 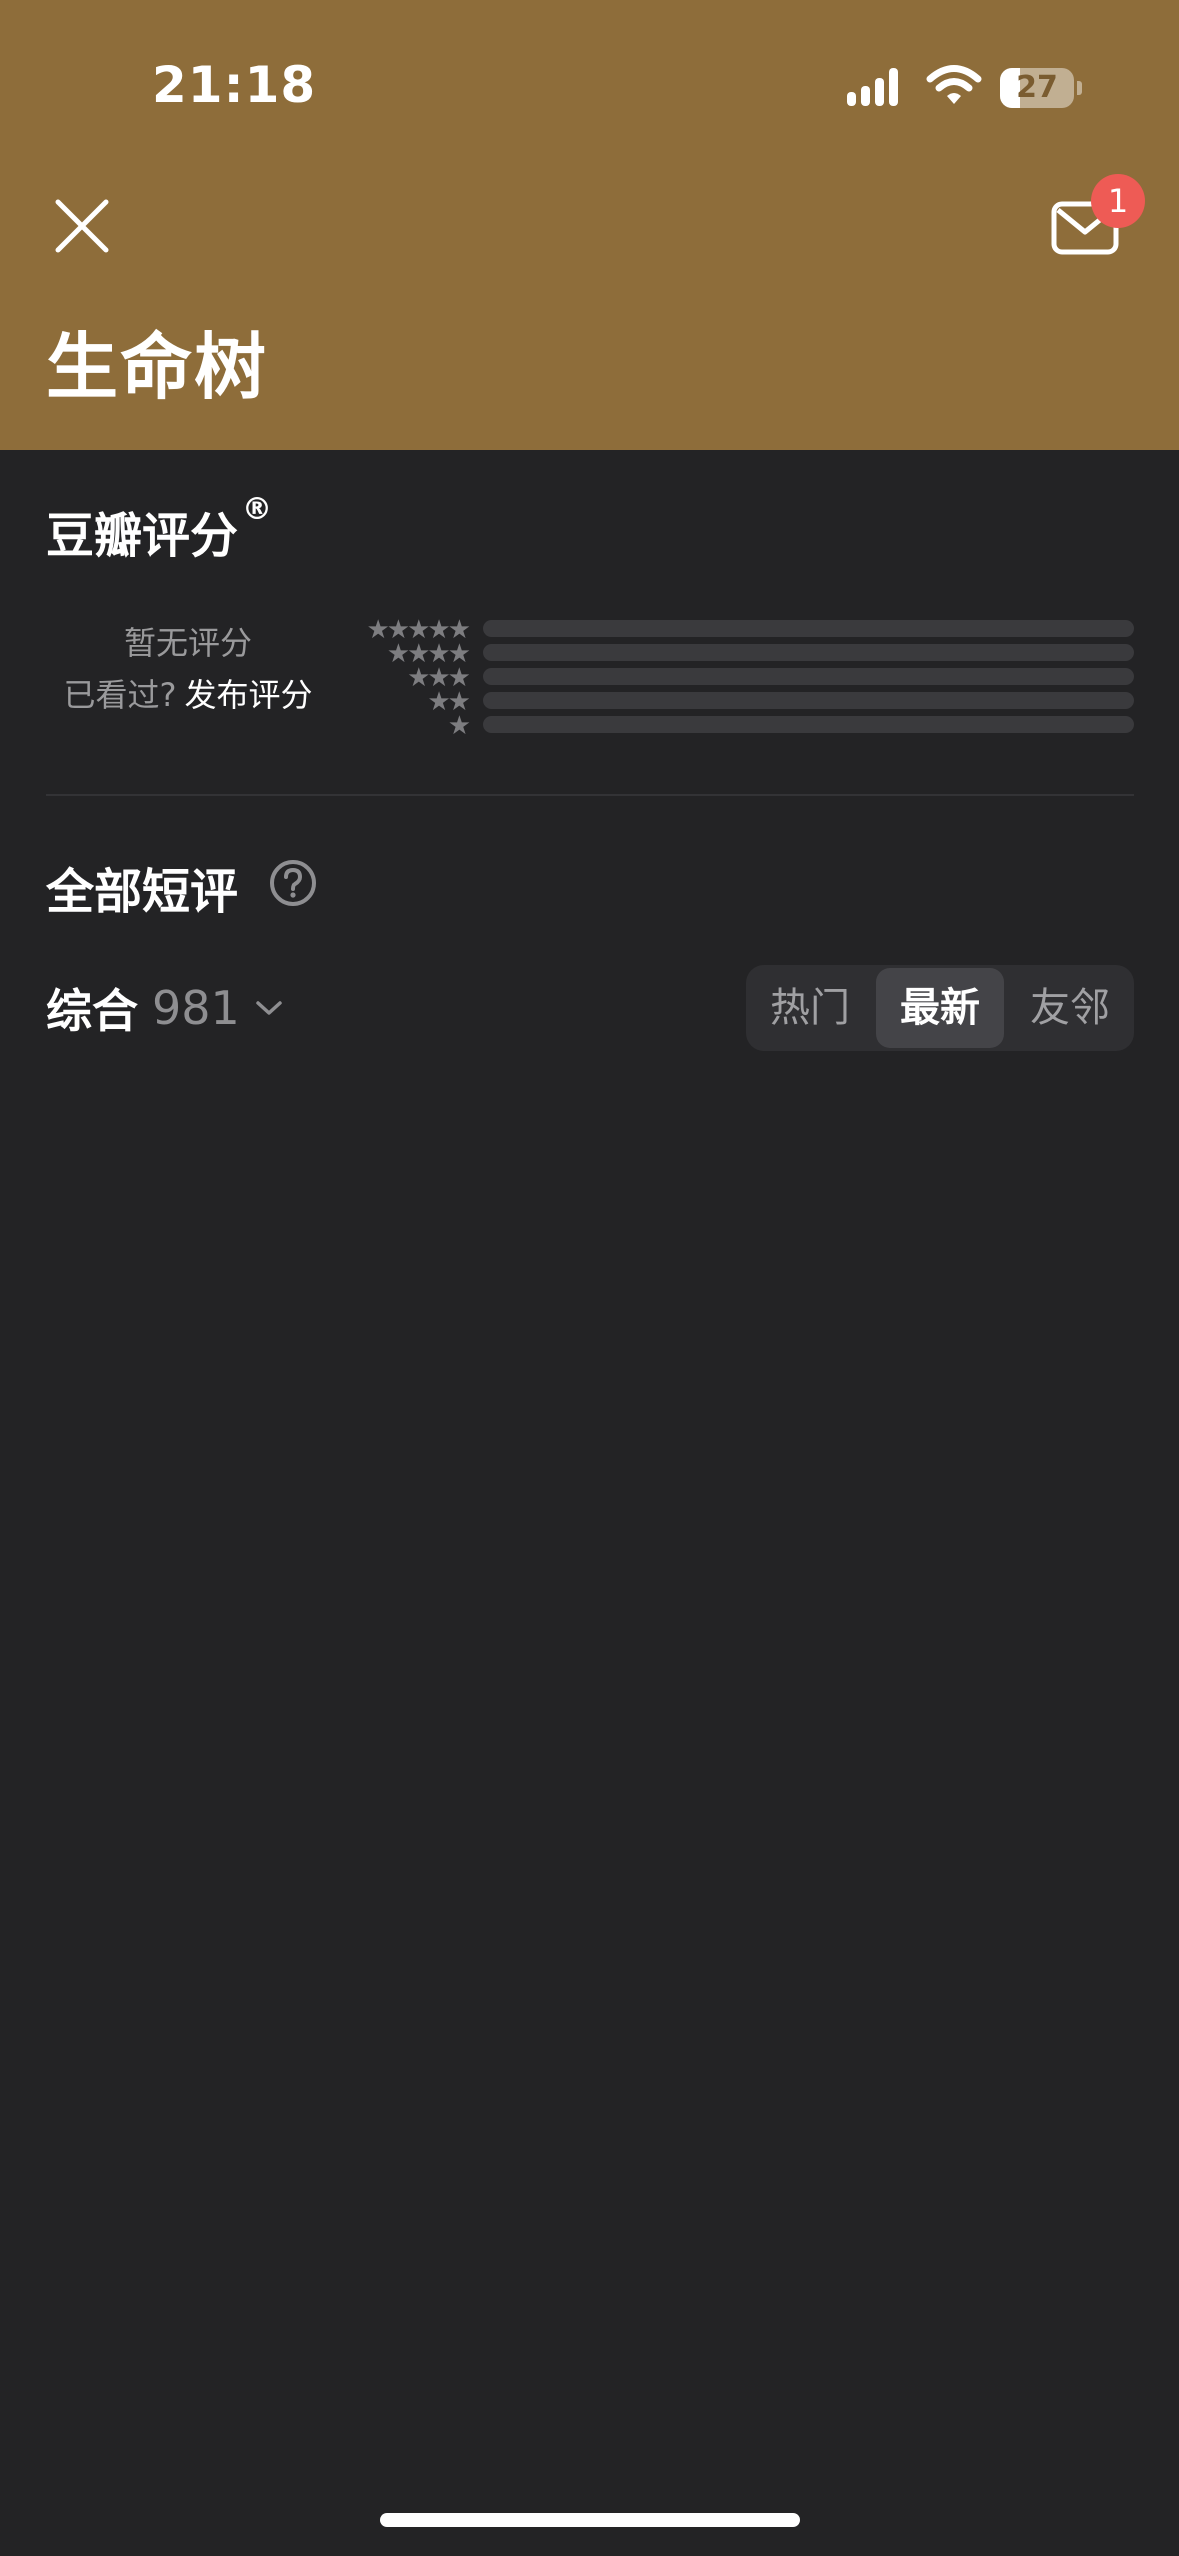 What do you see at coordinates (1070, 1008) in the screenshot?
I see `tab-friends: 友邻` at bounding box center [1070, 1008].